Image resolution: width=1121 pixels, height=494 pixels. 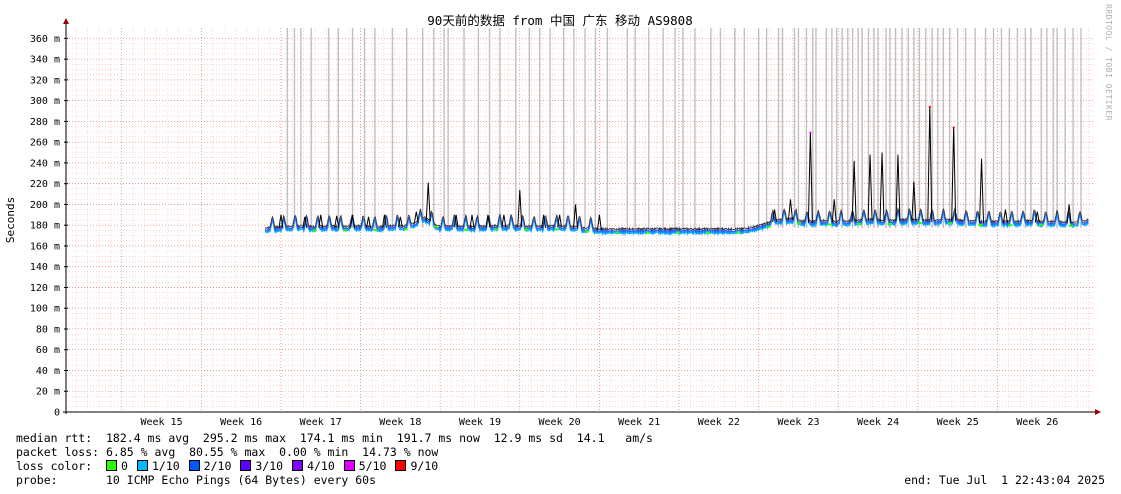 I want to click on x-tick-label: Week 20, so click(x=560, y=422).